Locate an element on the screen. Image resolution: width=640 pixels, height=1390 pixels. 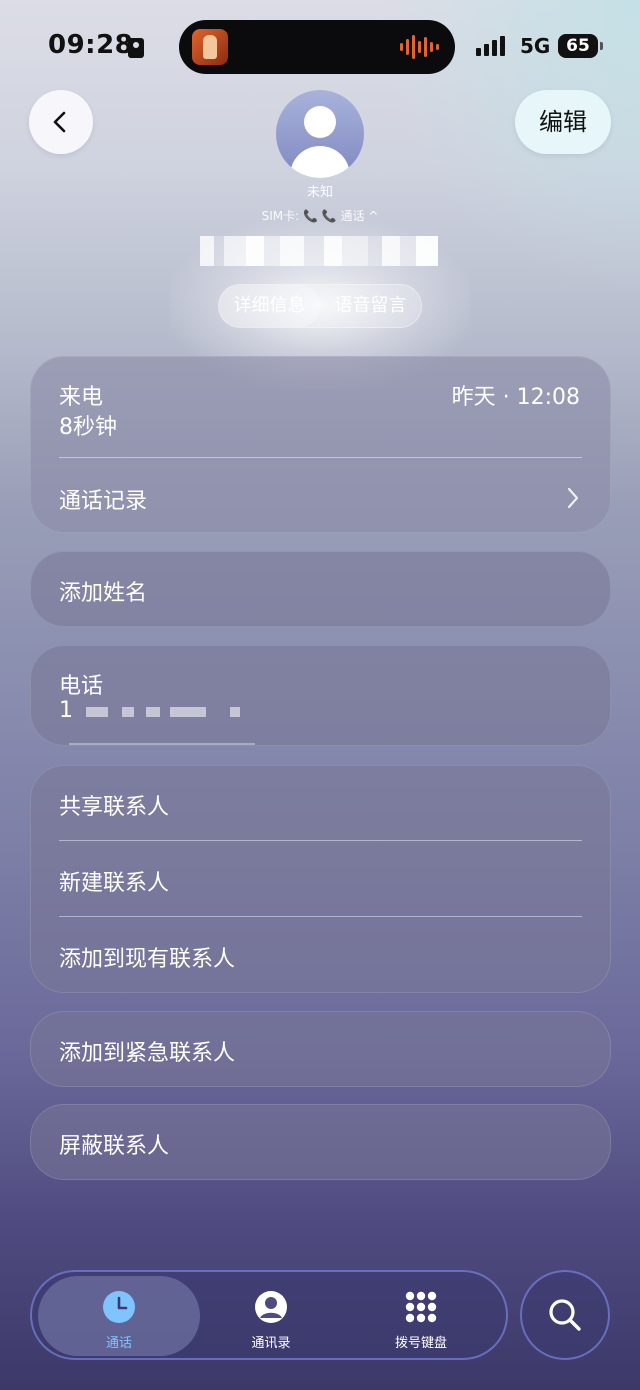
block-contact-button: 屏蔽联系人 is located at coordinates (320, 1142).